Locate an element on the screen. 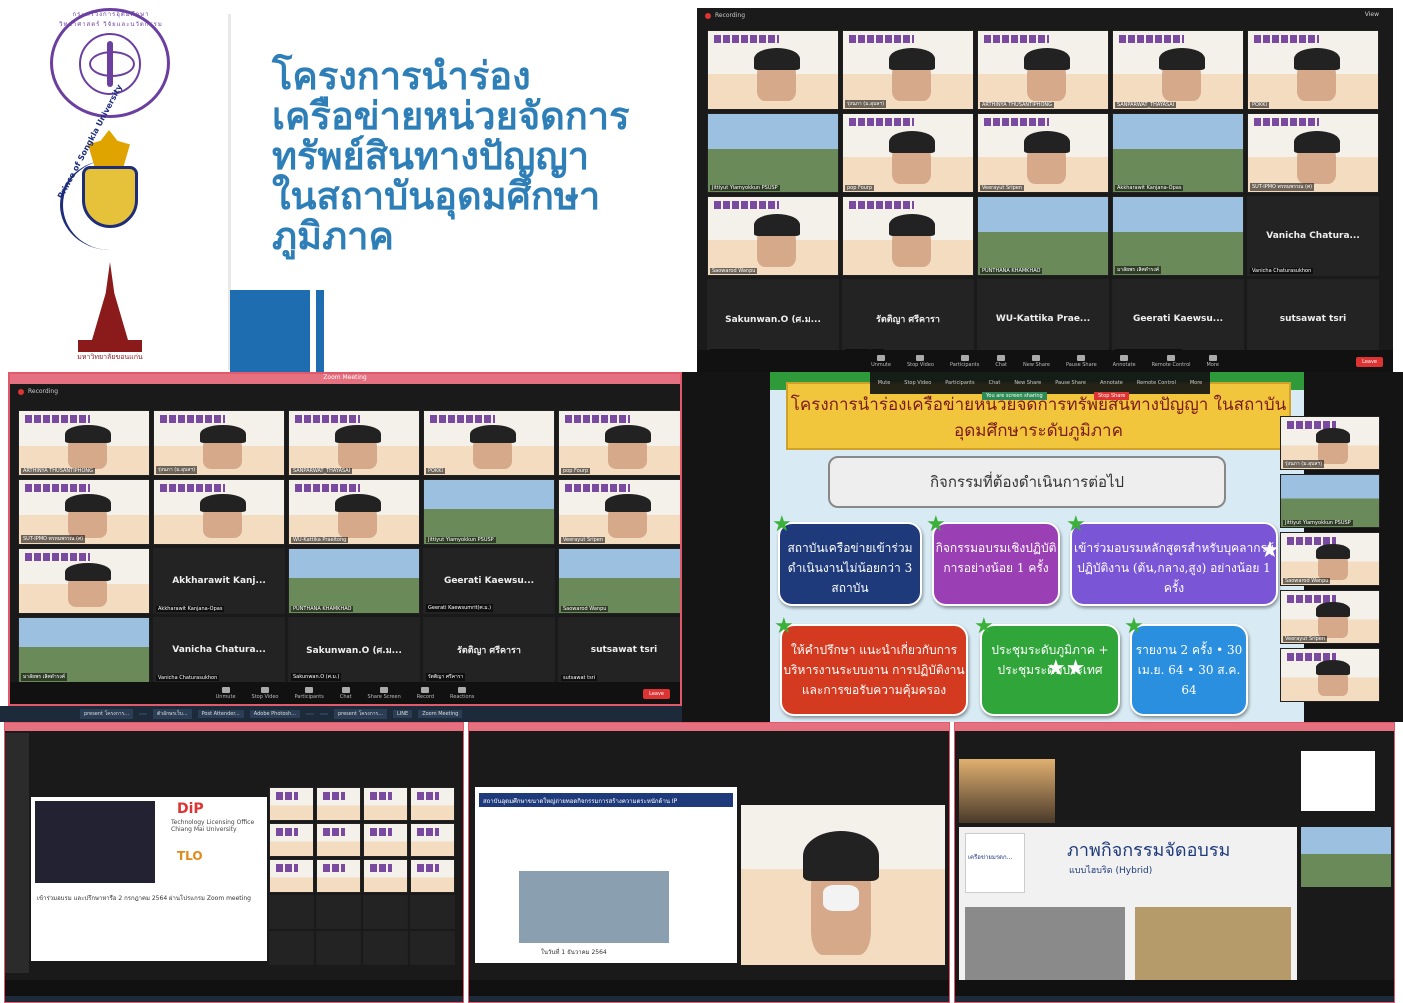  video-tile: Akkharawit Kanjana-Opas is located at coordinates (1178, 153).